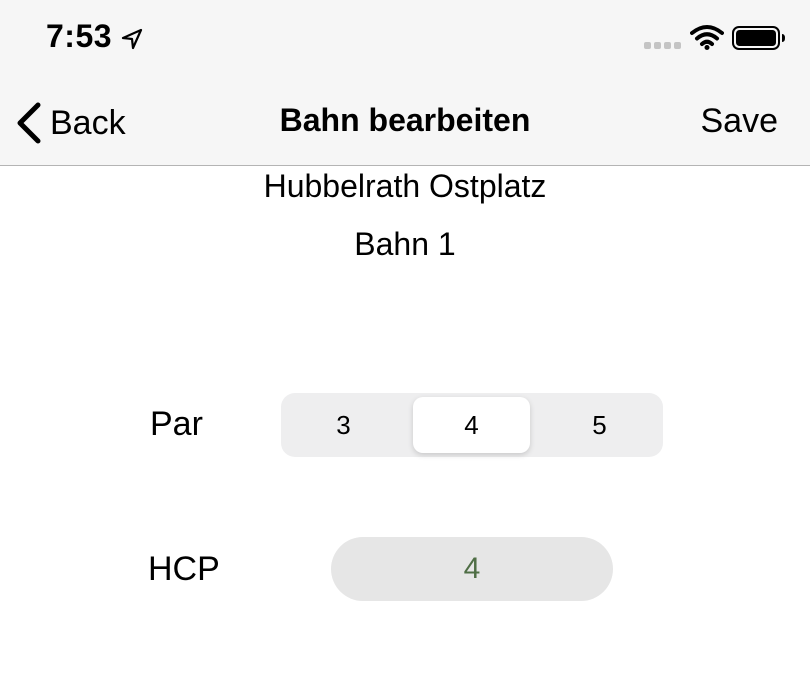  I want to click on par-segmented-control: 3 4 5, so click(472, 425).